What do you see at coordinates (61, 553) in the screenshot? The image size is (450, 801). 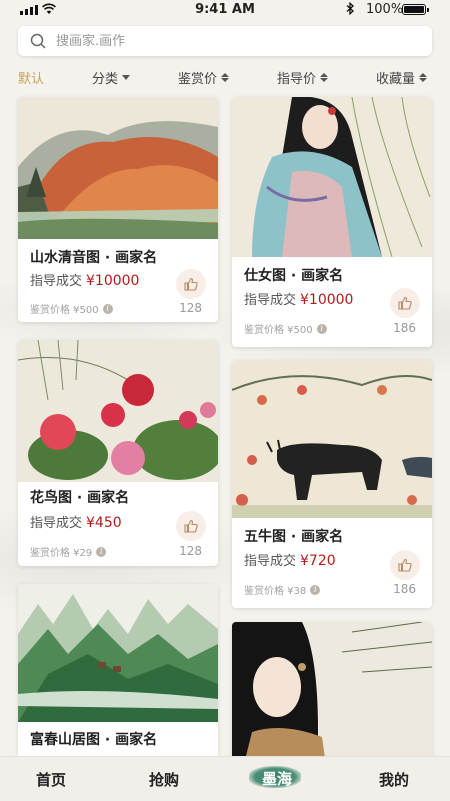 I see `appraisal-text: 鉴赏价格 ¥29` at bounding box center [61, 553].